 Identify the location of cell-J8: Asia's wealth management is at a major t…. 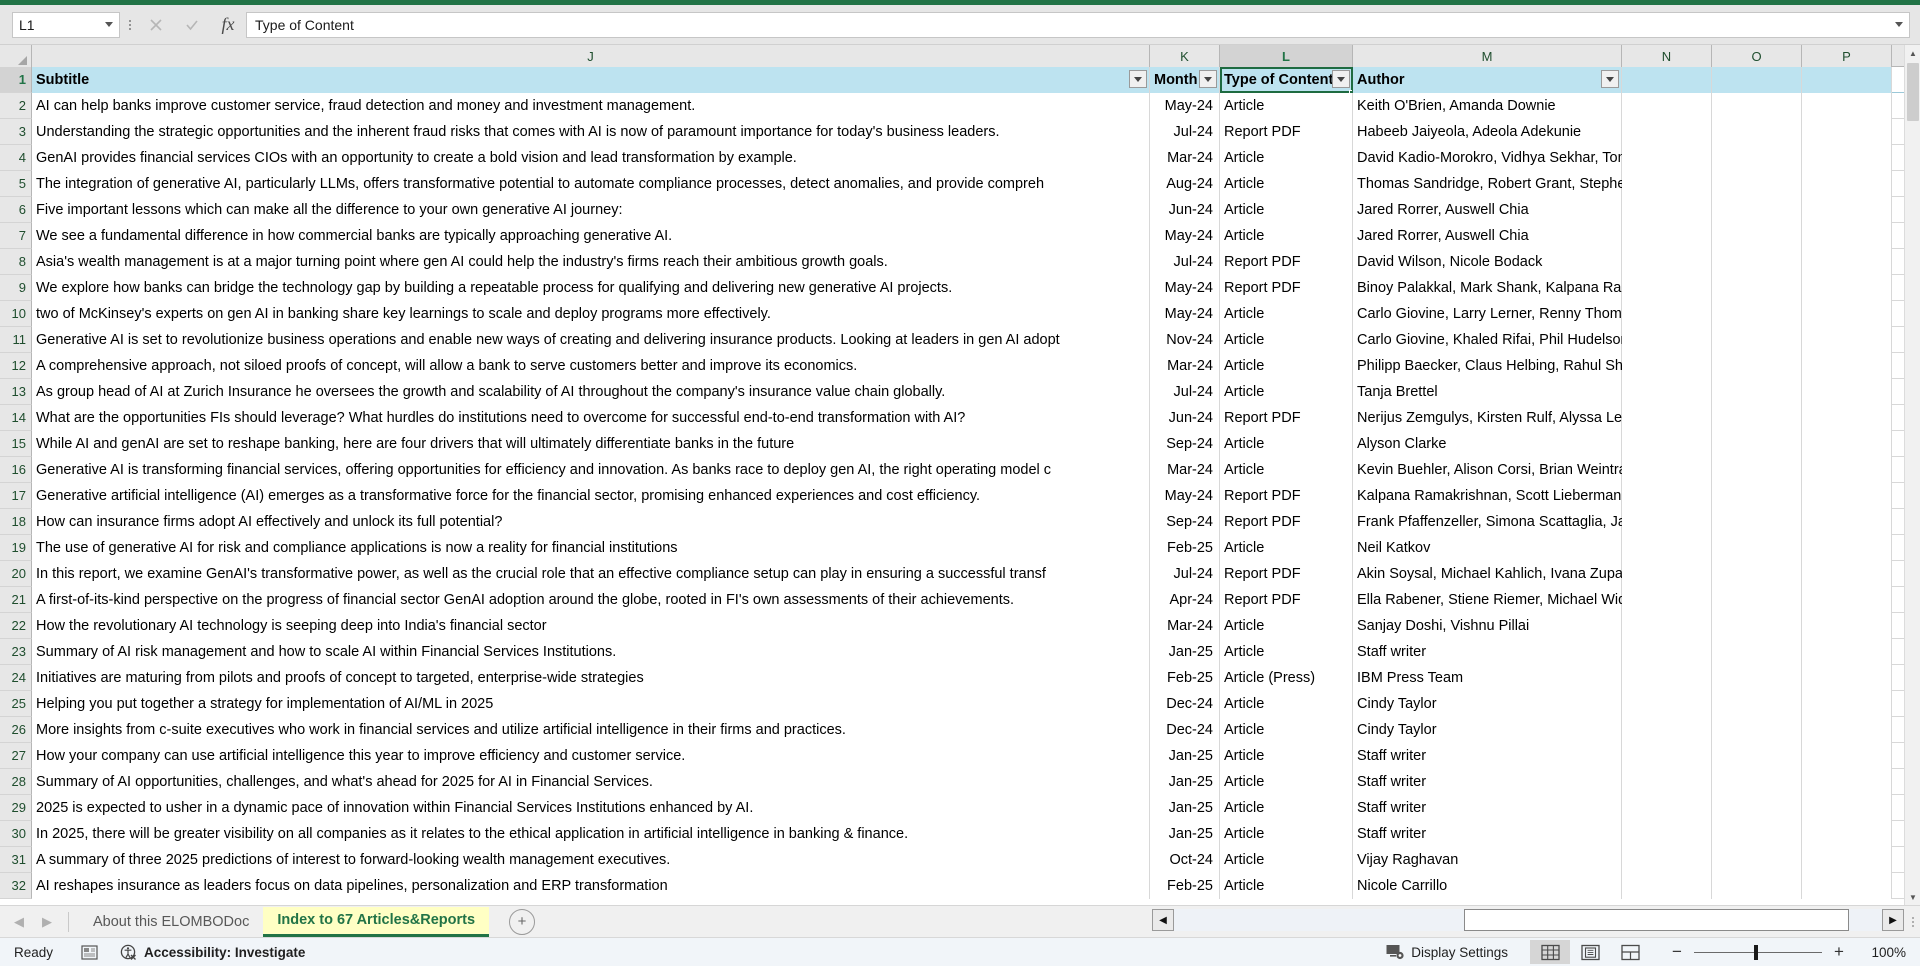
(591, 262).